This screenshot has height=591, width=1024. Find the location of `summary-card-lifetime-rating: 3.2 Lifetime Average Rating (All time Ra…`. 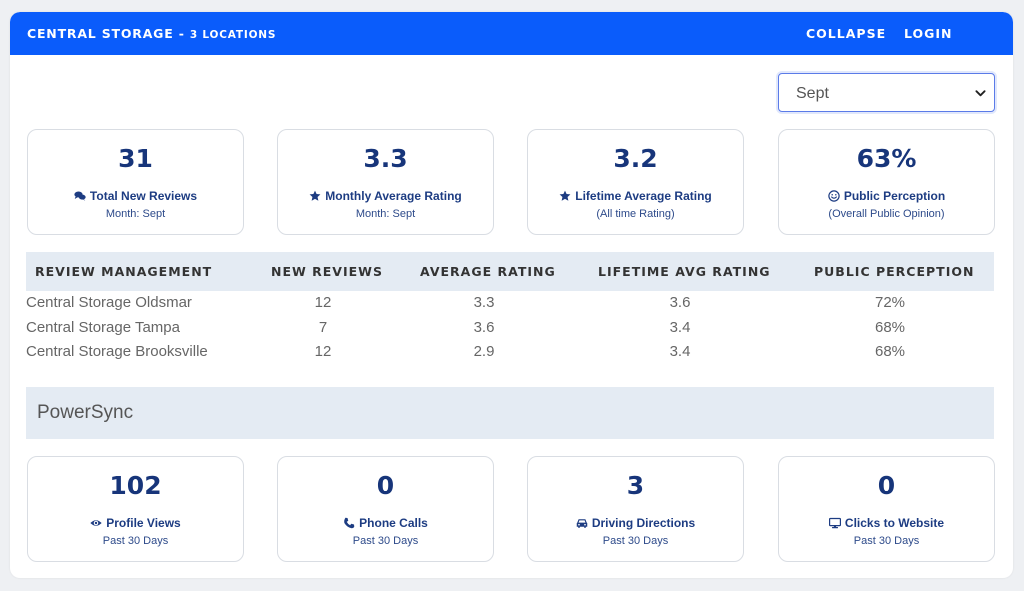

summary-card-lifetime-rating: 3.2 Lifetime Average Rating (All time Ra… is located at coordinates (635, 182).